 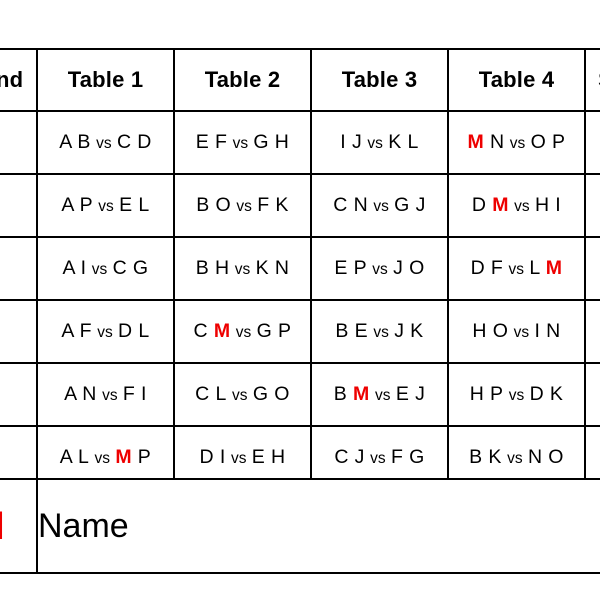 I want to click on match-side: A B, so click(x=75, y=142).